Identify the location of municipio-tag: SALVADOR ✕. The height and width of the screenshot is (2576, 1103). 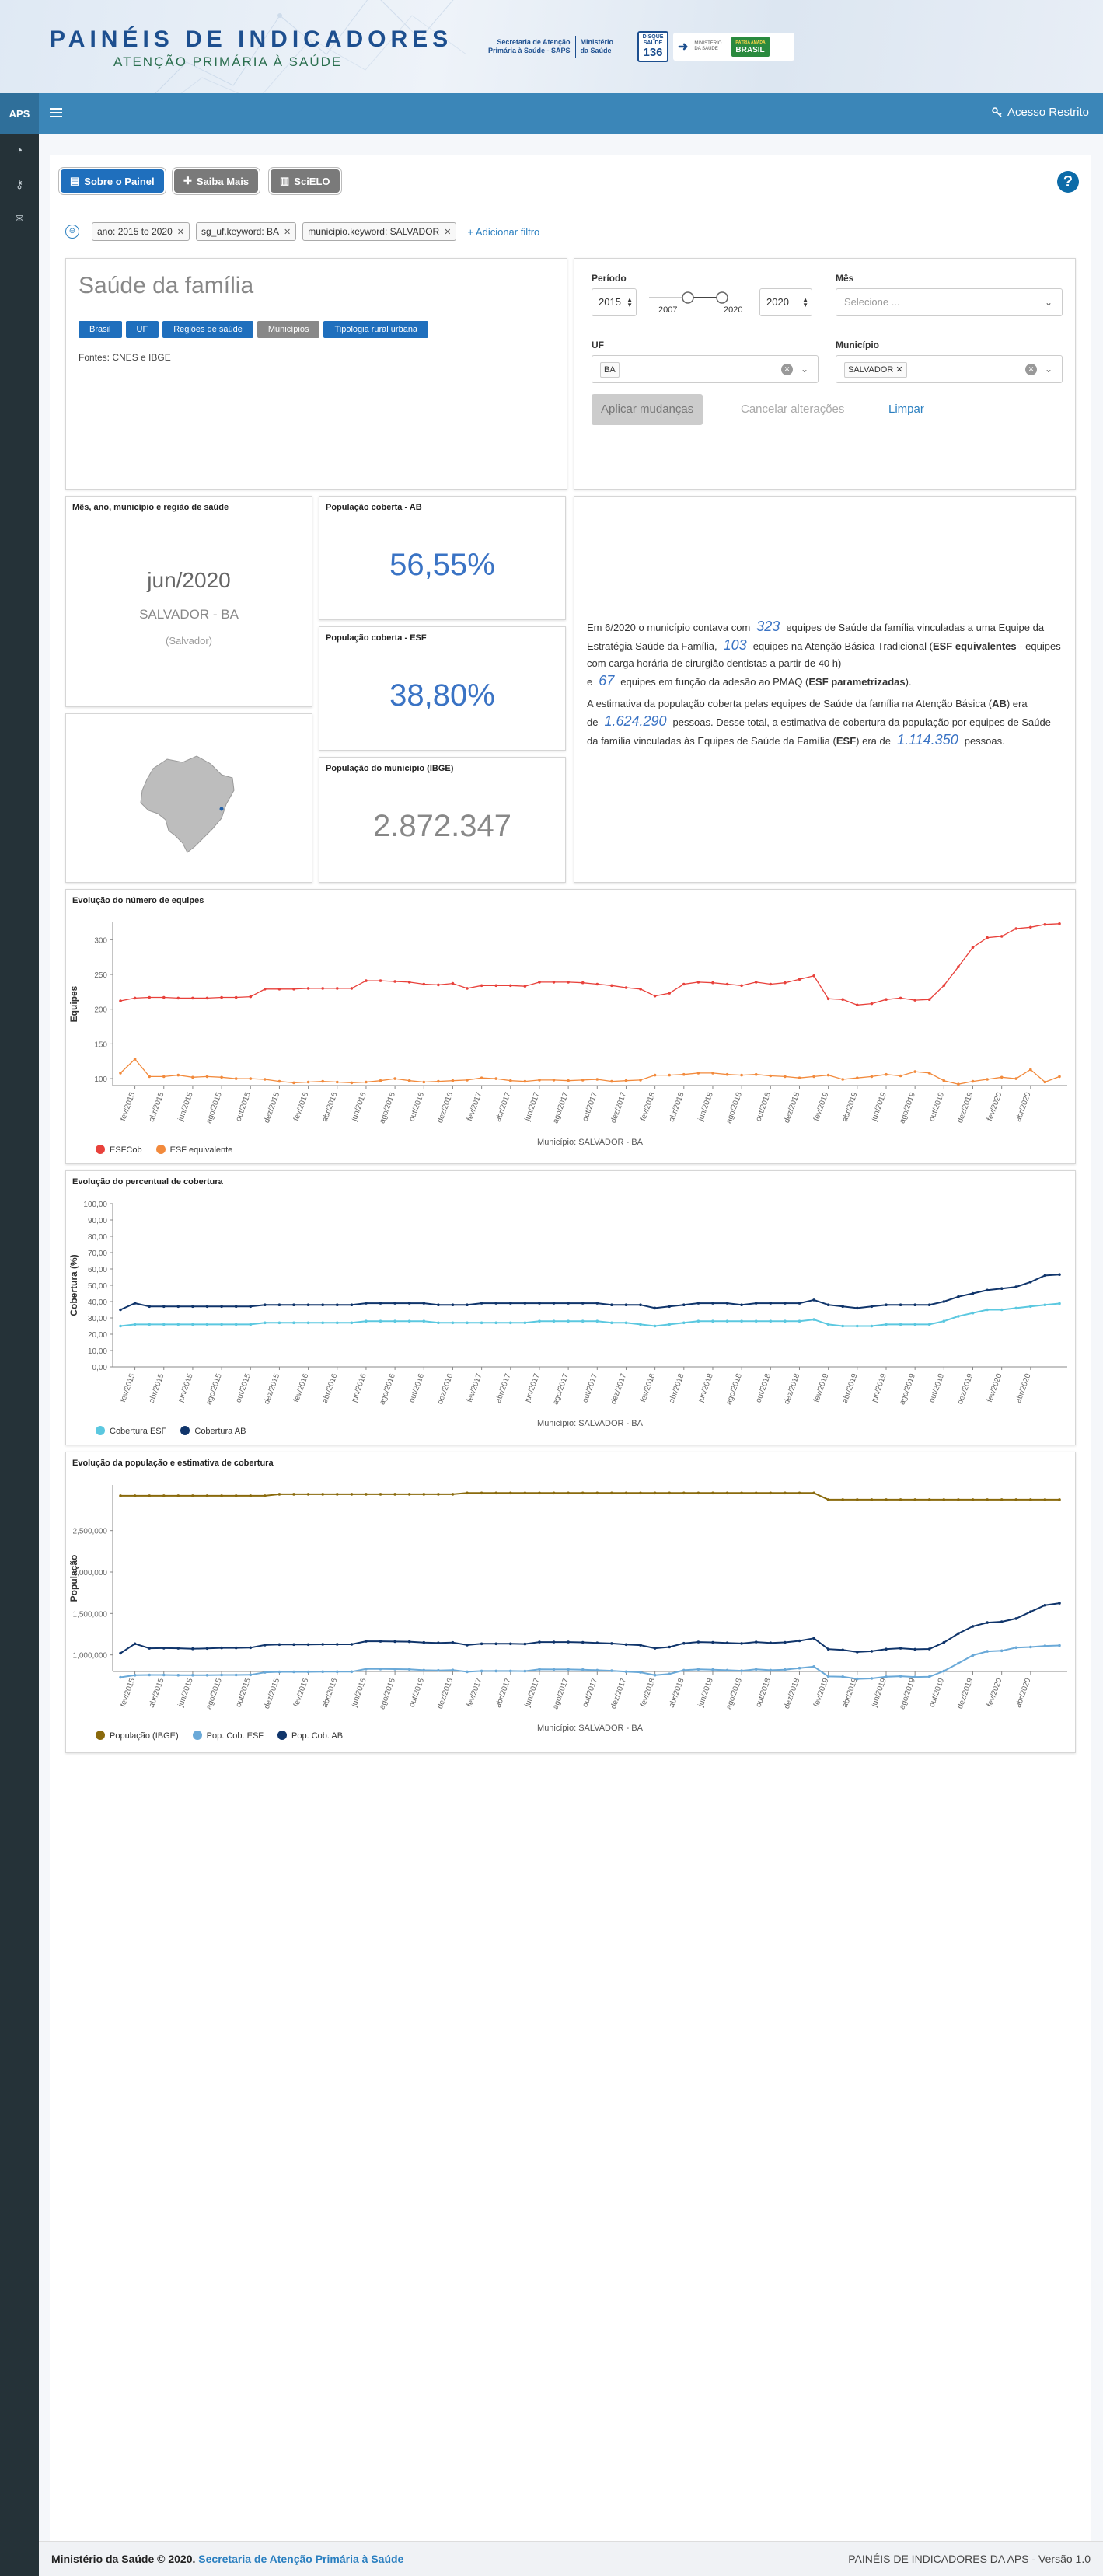
(875, 370).